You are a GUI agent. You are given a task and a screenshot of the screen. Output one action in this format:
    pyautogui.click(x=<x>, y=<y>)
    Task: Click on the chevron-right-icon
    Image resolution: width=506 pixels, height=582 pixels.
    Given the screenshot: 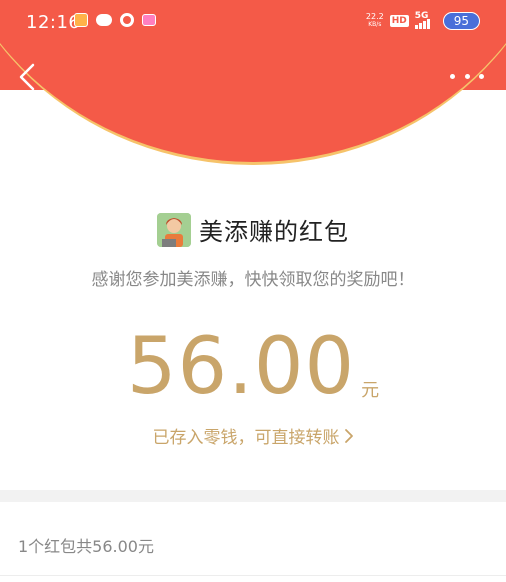 What is the action you would take?
    pyautogui.click(x=348, y=435)
    